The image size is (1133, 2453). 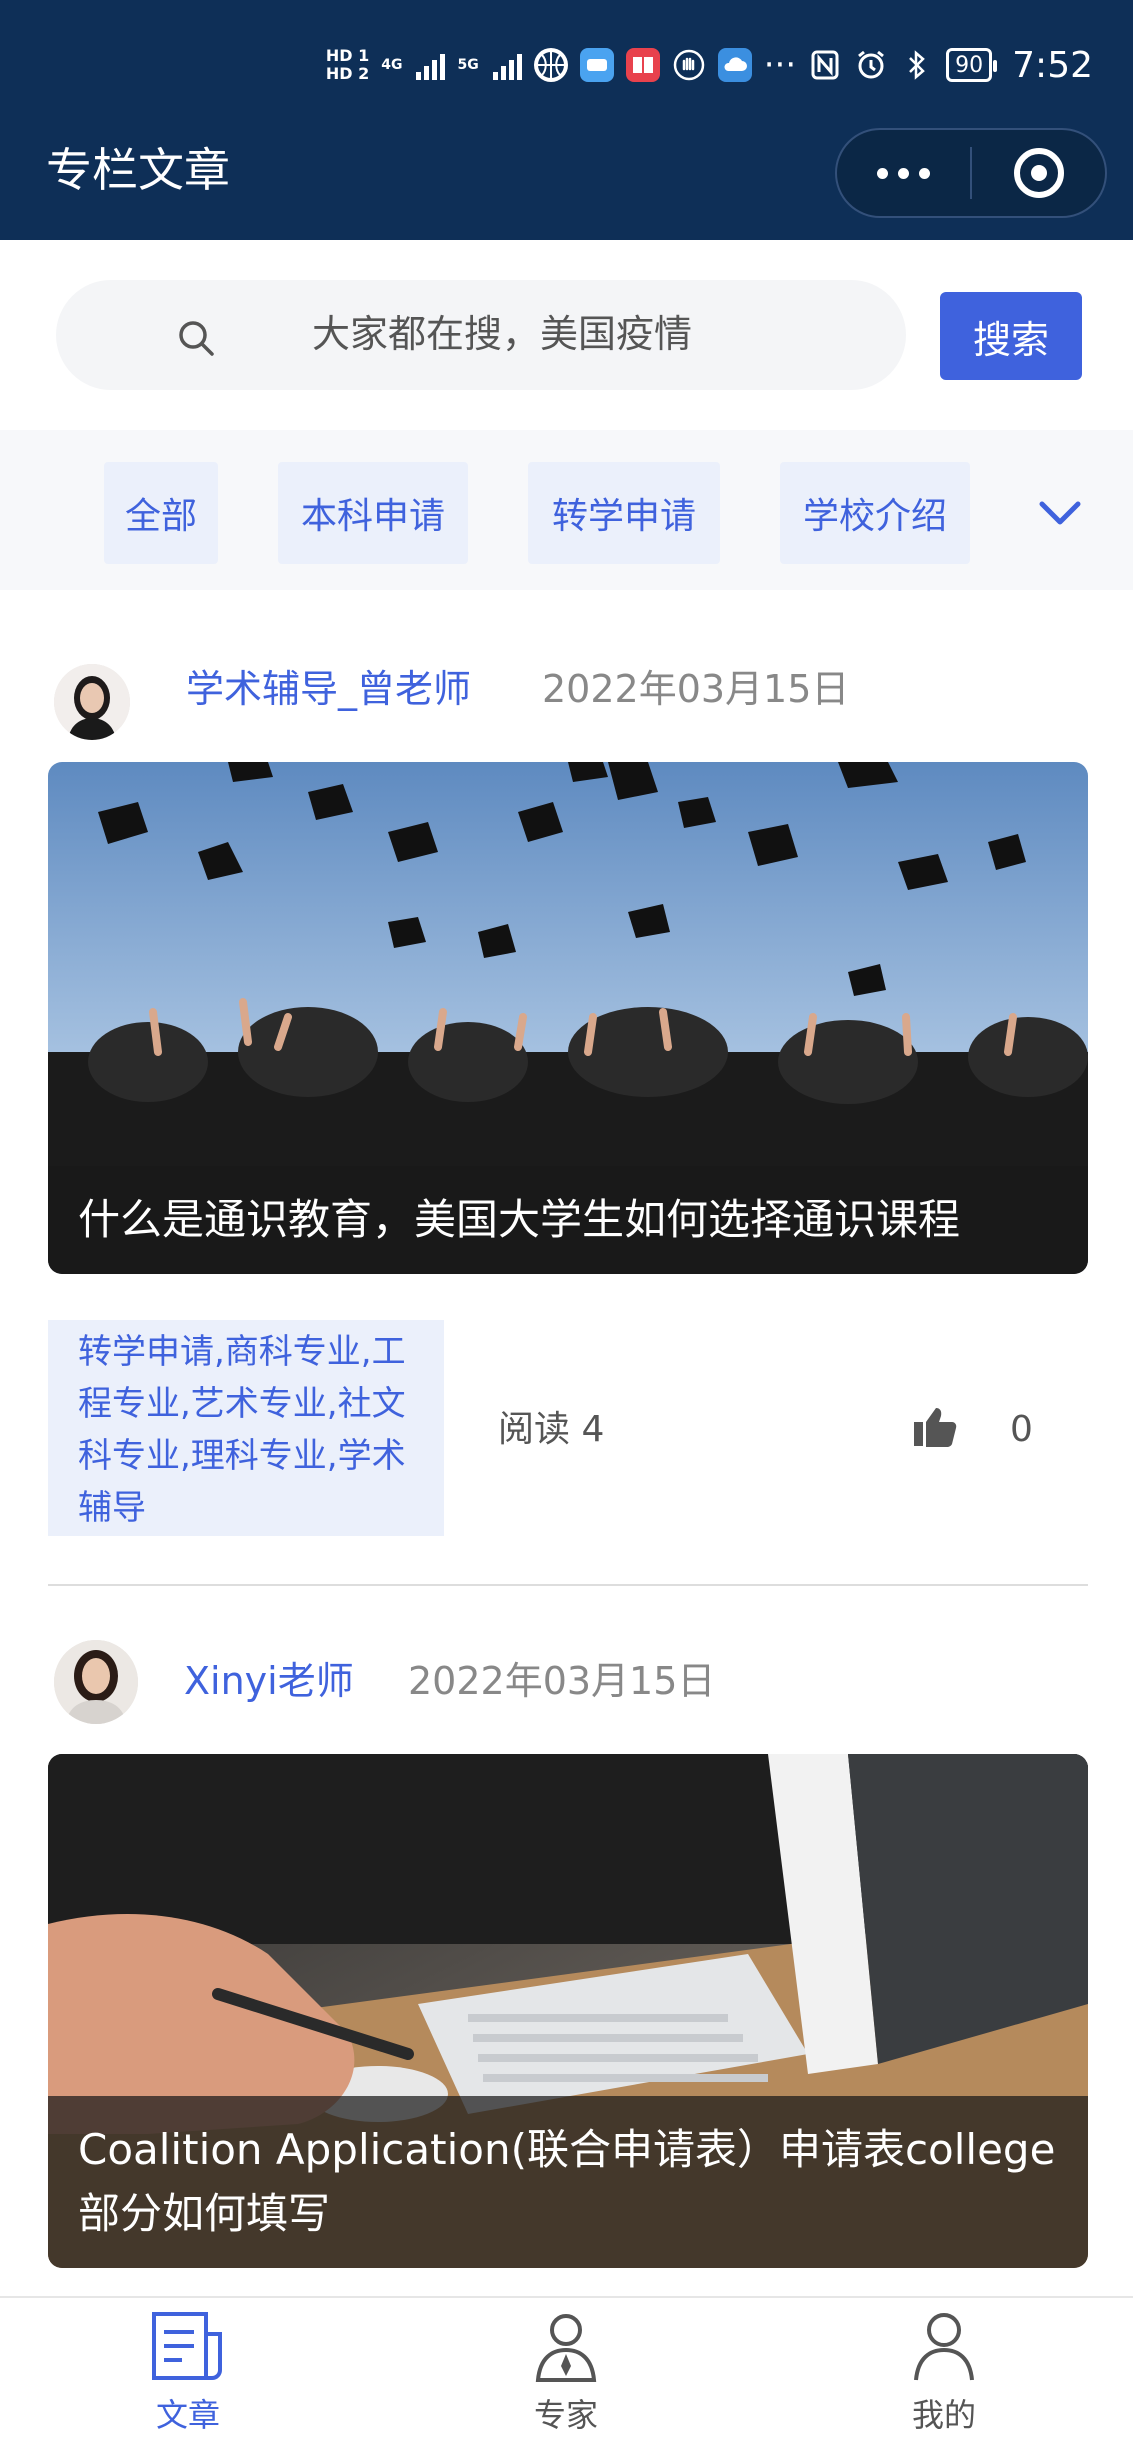 I want to click on signal-icon, so click(x=431, y=65).